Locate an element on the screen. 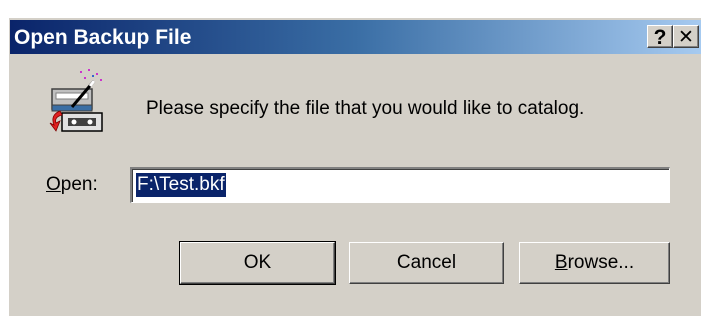  help-icon: ? is located at coordinates (660, 37).